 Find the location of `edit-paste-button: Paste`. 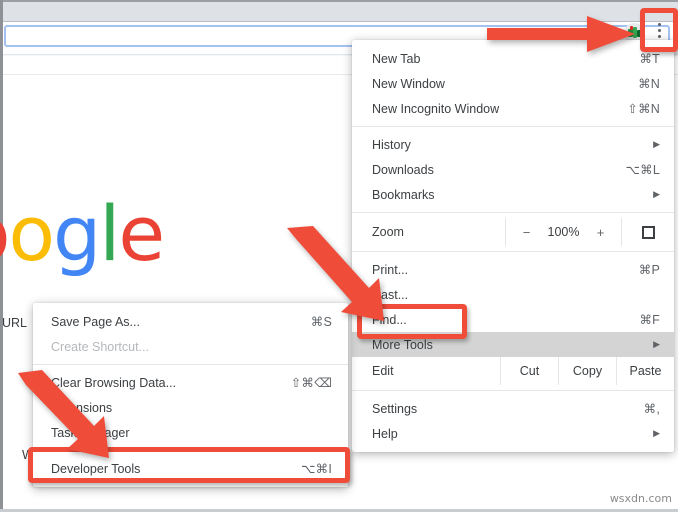

edit-paste-button: Paste is located at coordinates (645, 371).